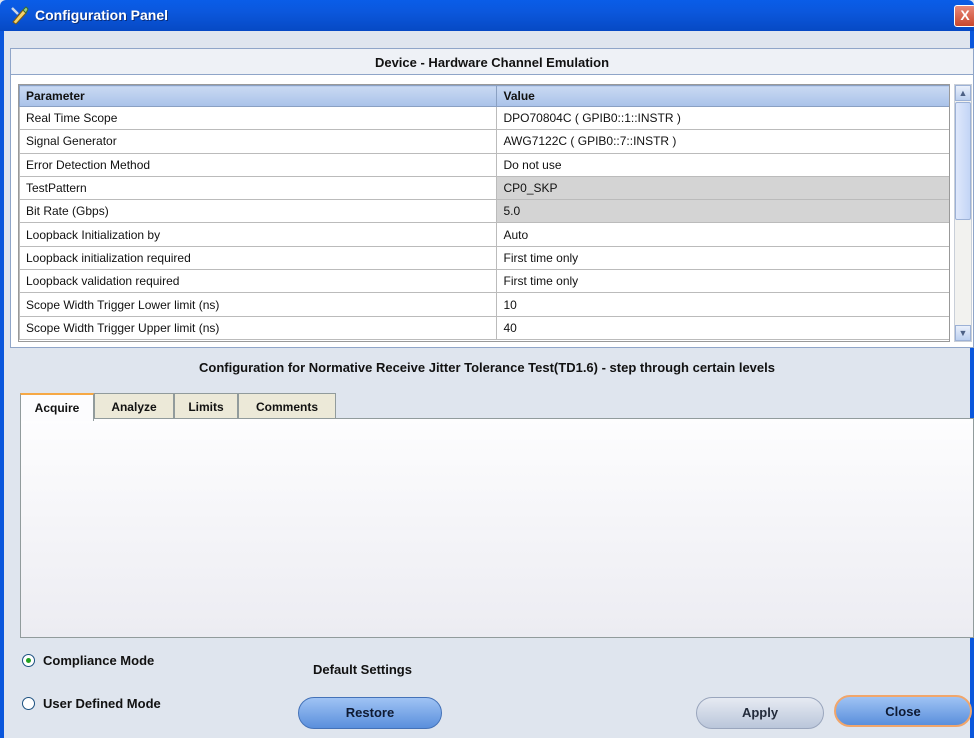 This screenshot has width=974, height=738. I want to click on table-row: Scope Width Trigger Upper limit (ns) 40, so click(484, 327).